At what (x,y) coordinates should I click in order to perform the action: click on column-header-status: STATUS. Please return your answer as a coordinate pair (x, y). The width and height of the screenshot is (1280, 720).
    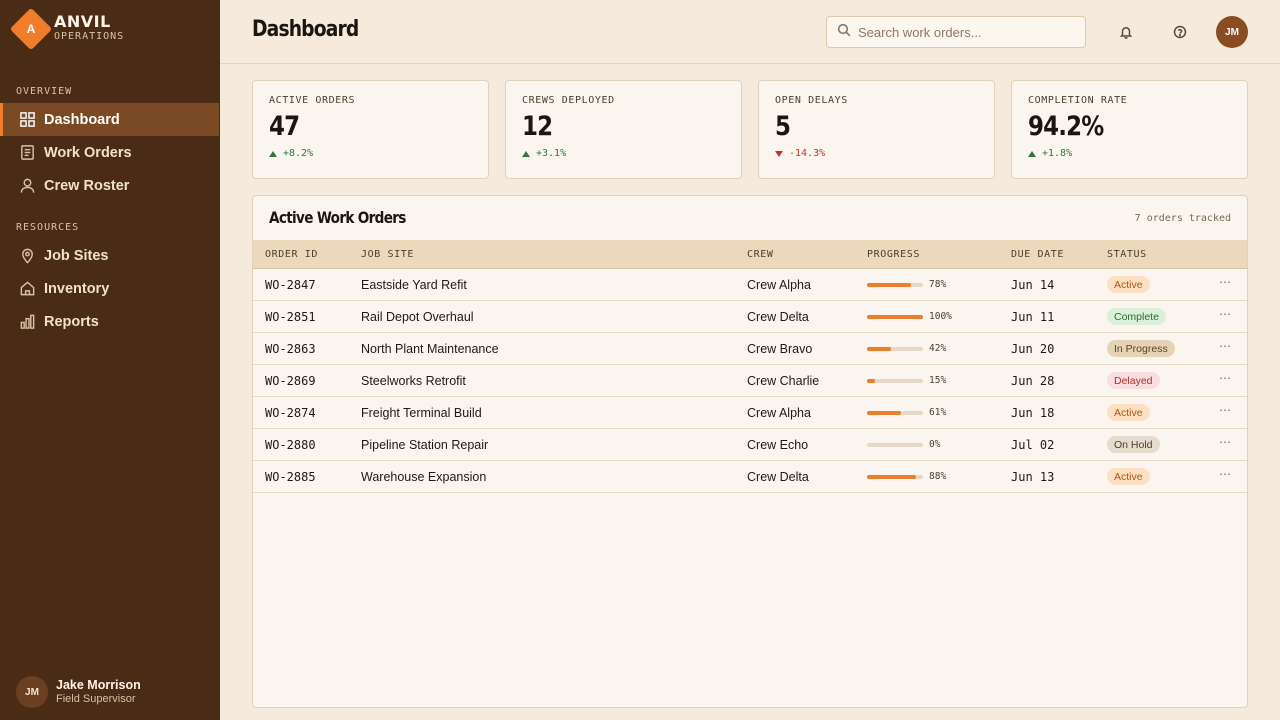
    Looking at the image, I should click on (1127, 254).